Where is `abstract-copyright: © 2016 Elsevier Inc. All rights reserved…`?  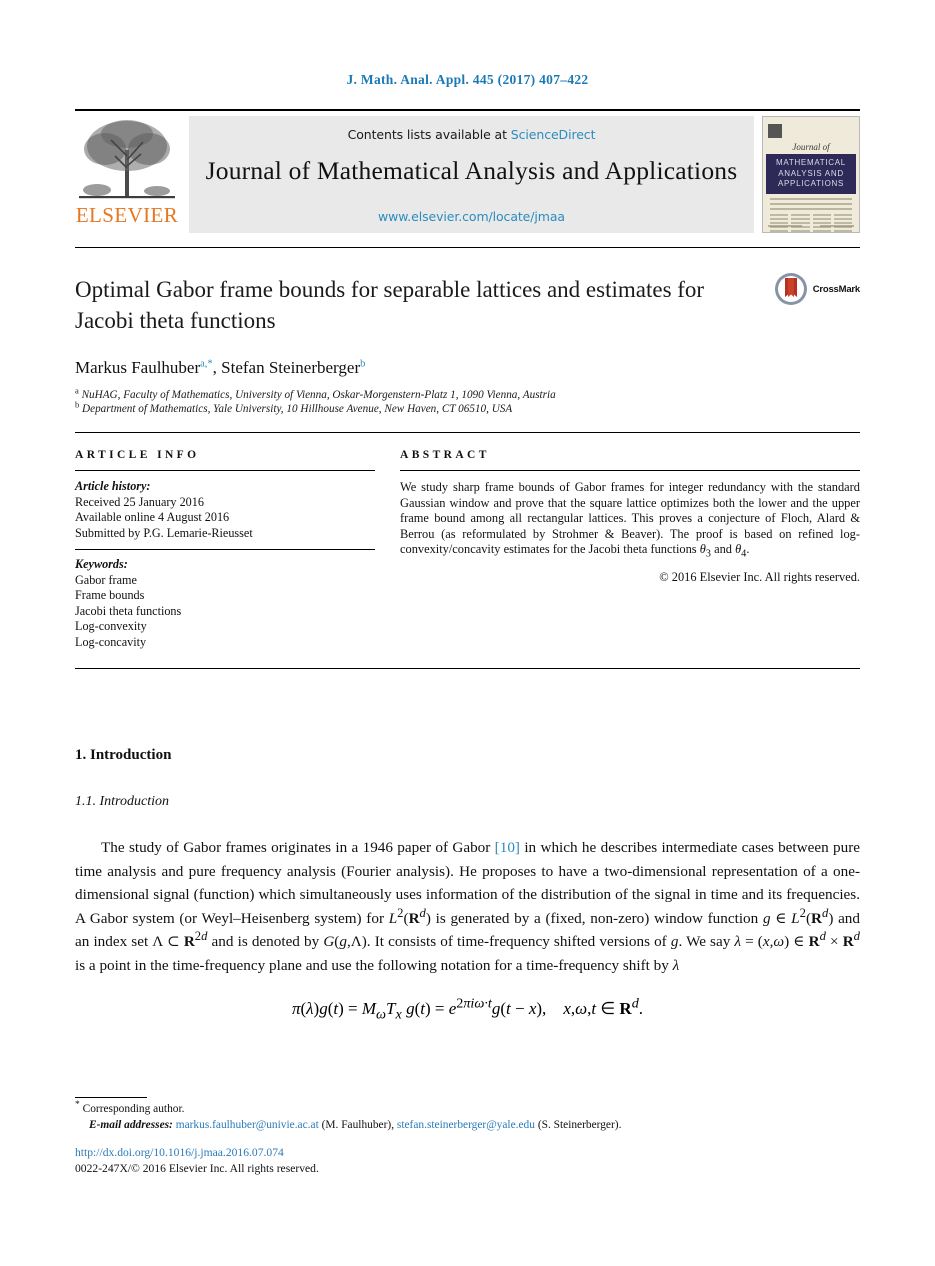 abstract-copyright: © 2016 Elsevier Inc. All rights reserved… is located at coordinates (759, 576).